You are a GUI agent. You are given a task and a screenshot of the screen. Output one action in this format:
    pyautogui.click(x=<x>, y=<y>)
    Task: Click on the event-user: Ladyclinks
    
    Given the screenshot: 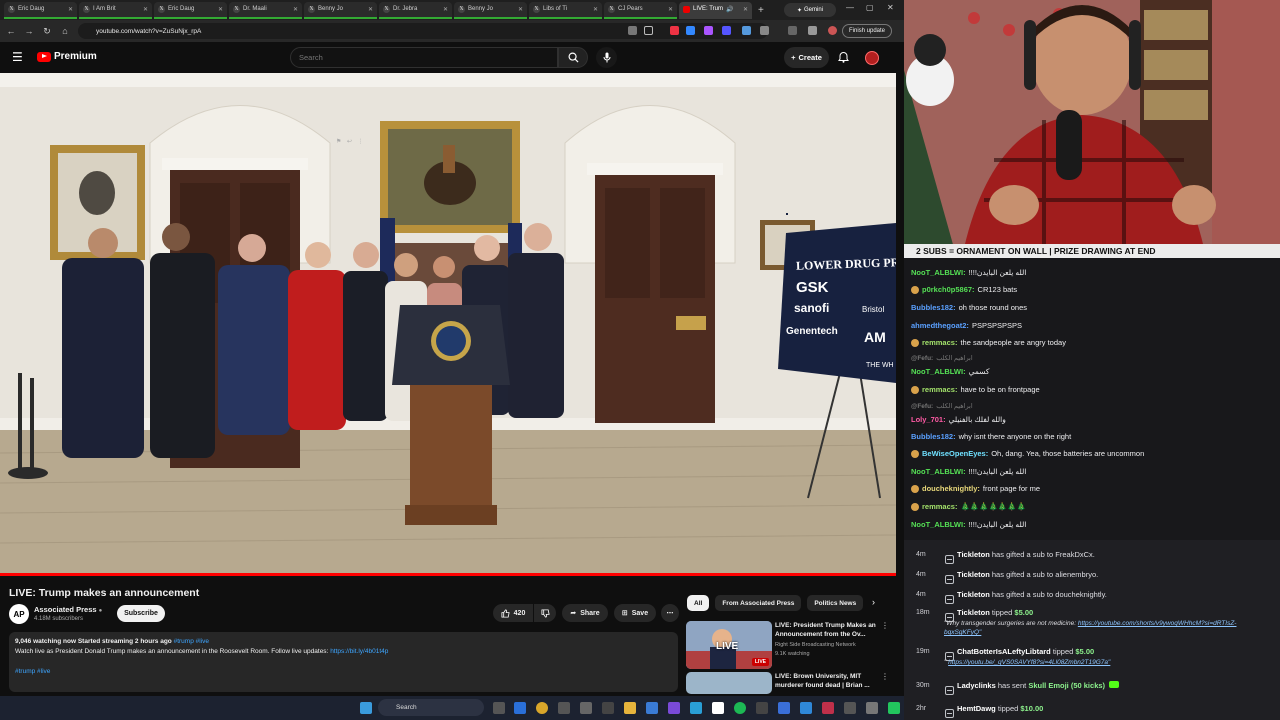 What is the action you would take?
    pyautogui.click(x=976, y=685)
    